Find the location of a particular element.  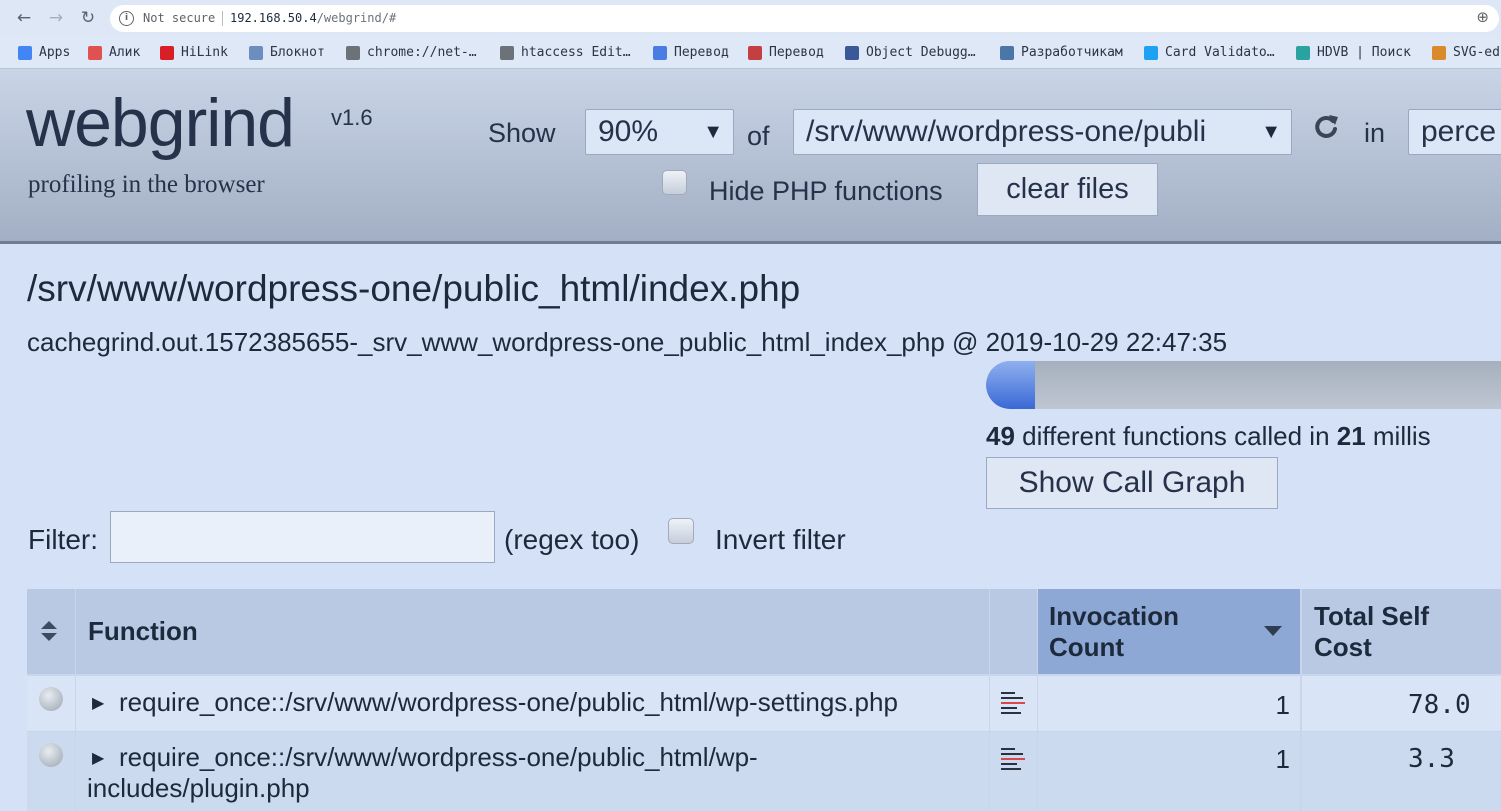

bookmark-item: SVG-ed is located at coordinates (1466, 52).